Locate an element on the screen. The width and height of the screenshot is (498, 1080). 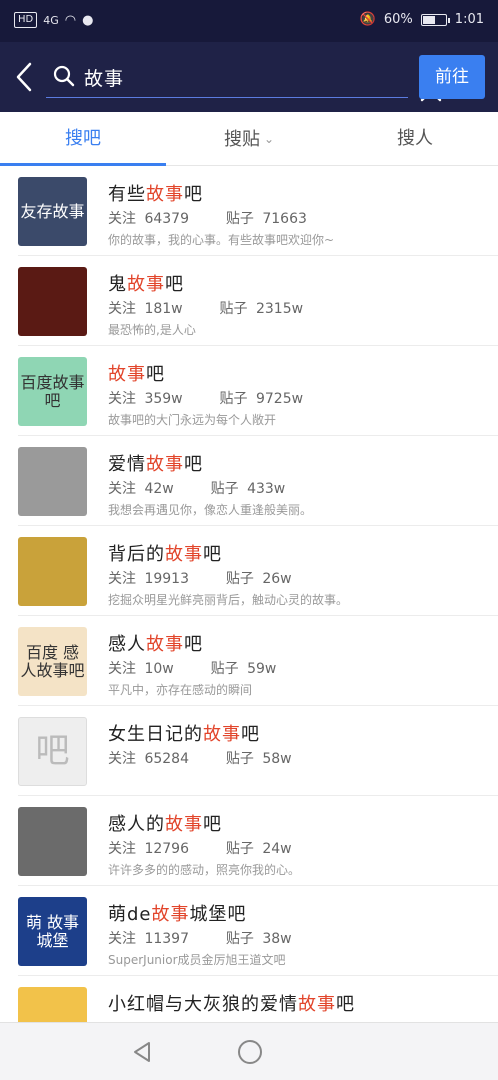
follow-count: 64379 is located at coordinates (166, 219).